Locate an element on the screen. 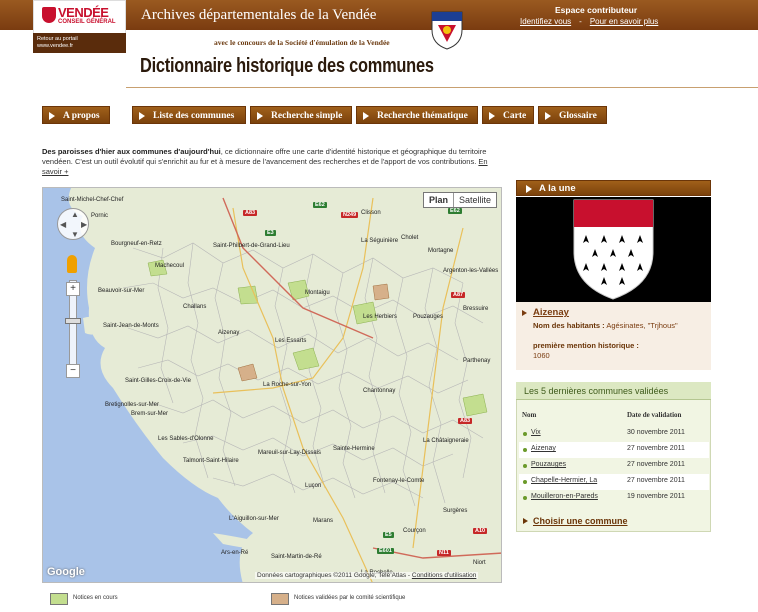 This screenshot has width=758, height=612. place-label: Argenton-les-Vallées is located at coordinates (471, 271).